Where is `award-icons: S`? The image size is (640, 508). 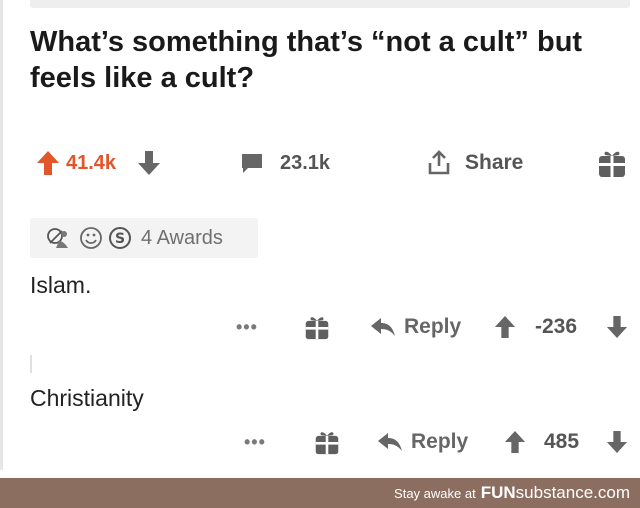
award-icons: S is located at coordinates (88, 238).